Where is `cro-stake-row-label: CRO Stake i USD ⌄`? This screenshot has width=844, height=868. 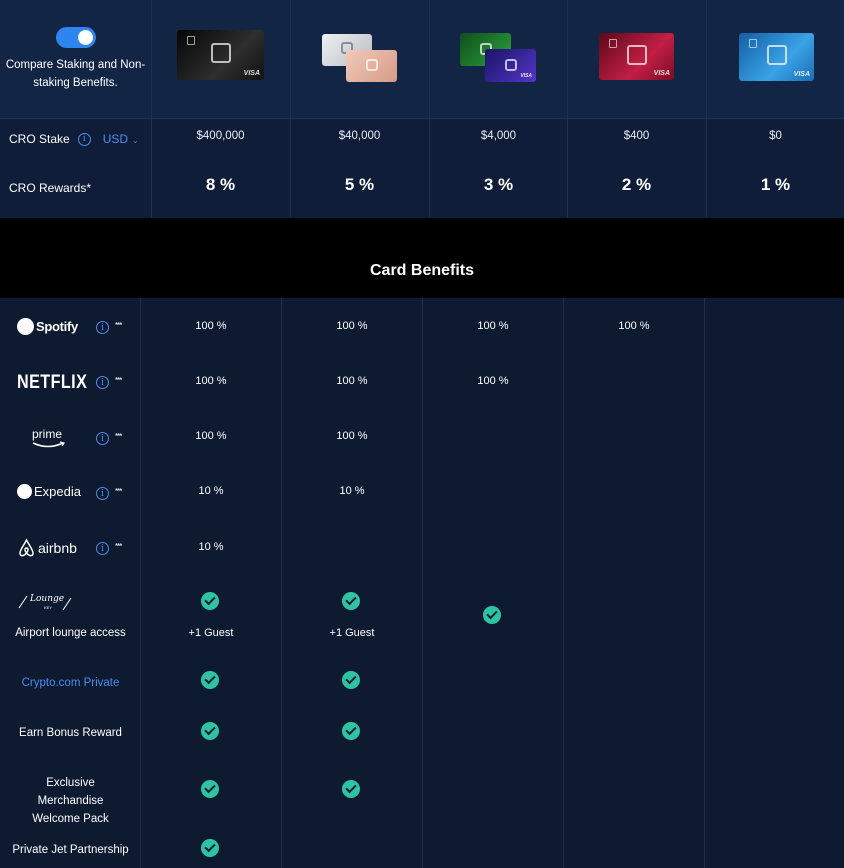
cro-stake-row-label: CRO Stake i USD ⌄ is located at coordinates (75, 139).